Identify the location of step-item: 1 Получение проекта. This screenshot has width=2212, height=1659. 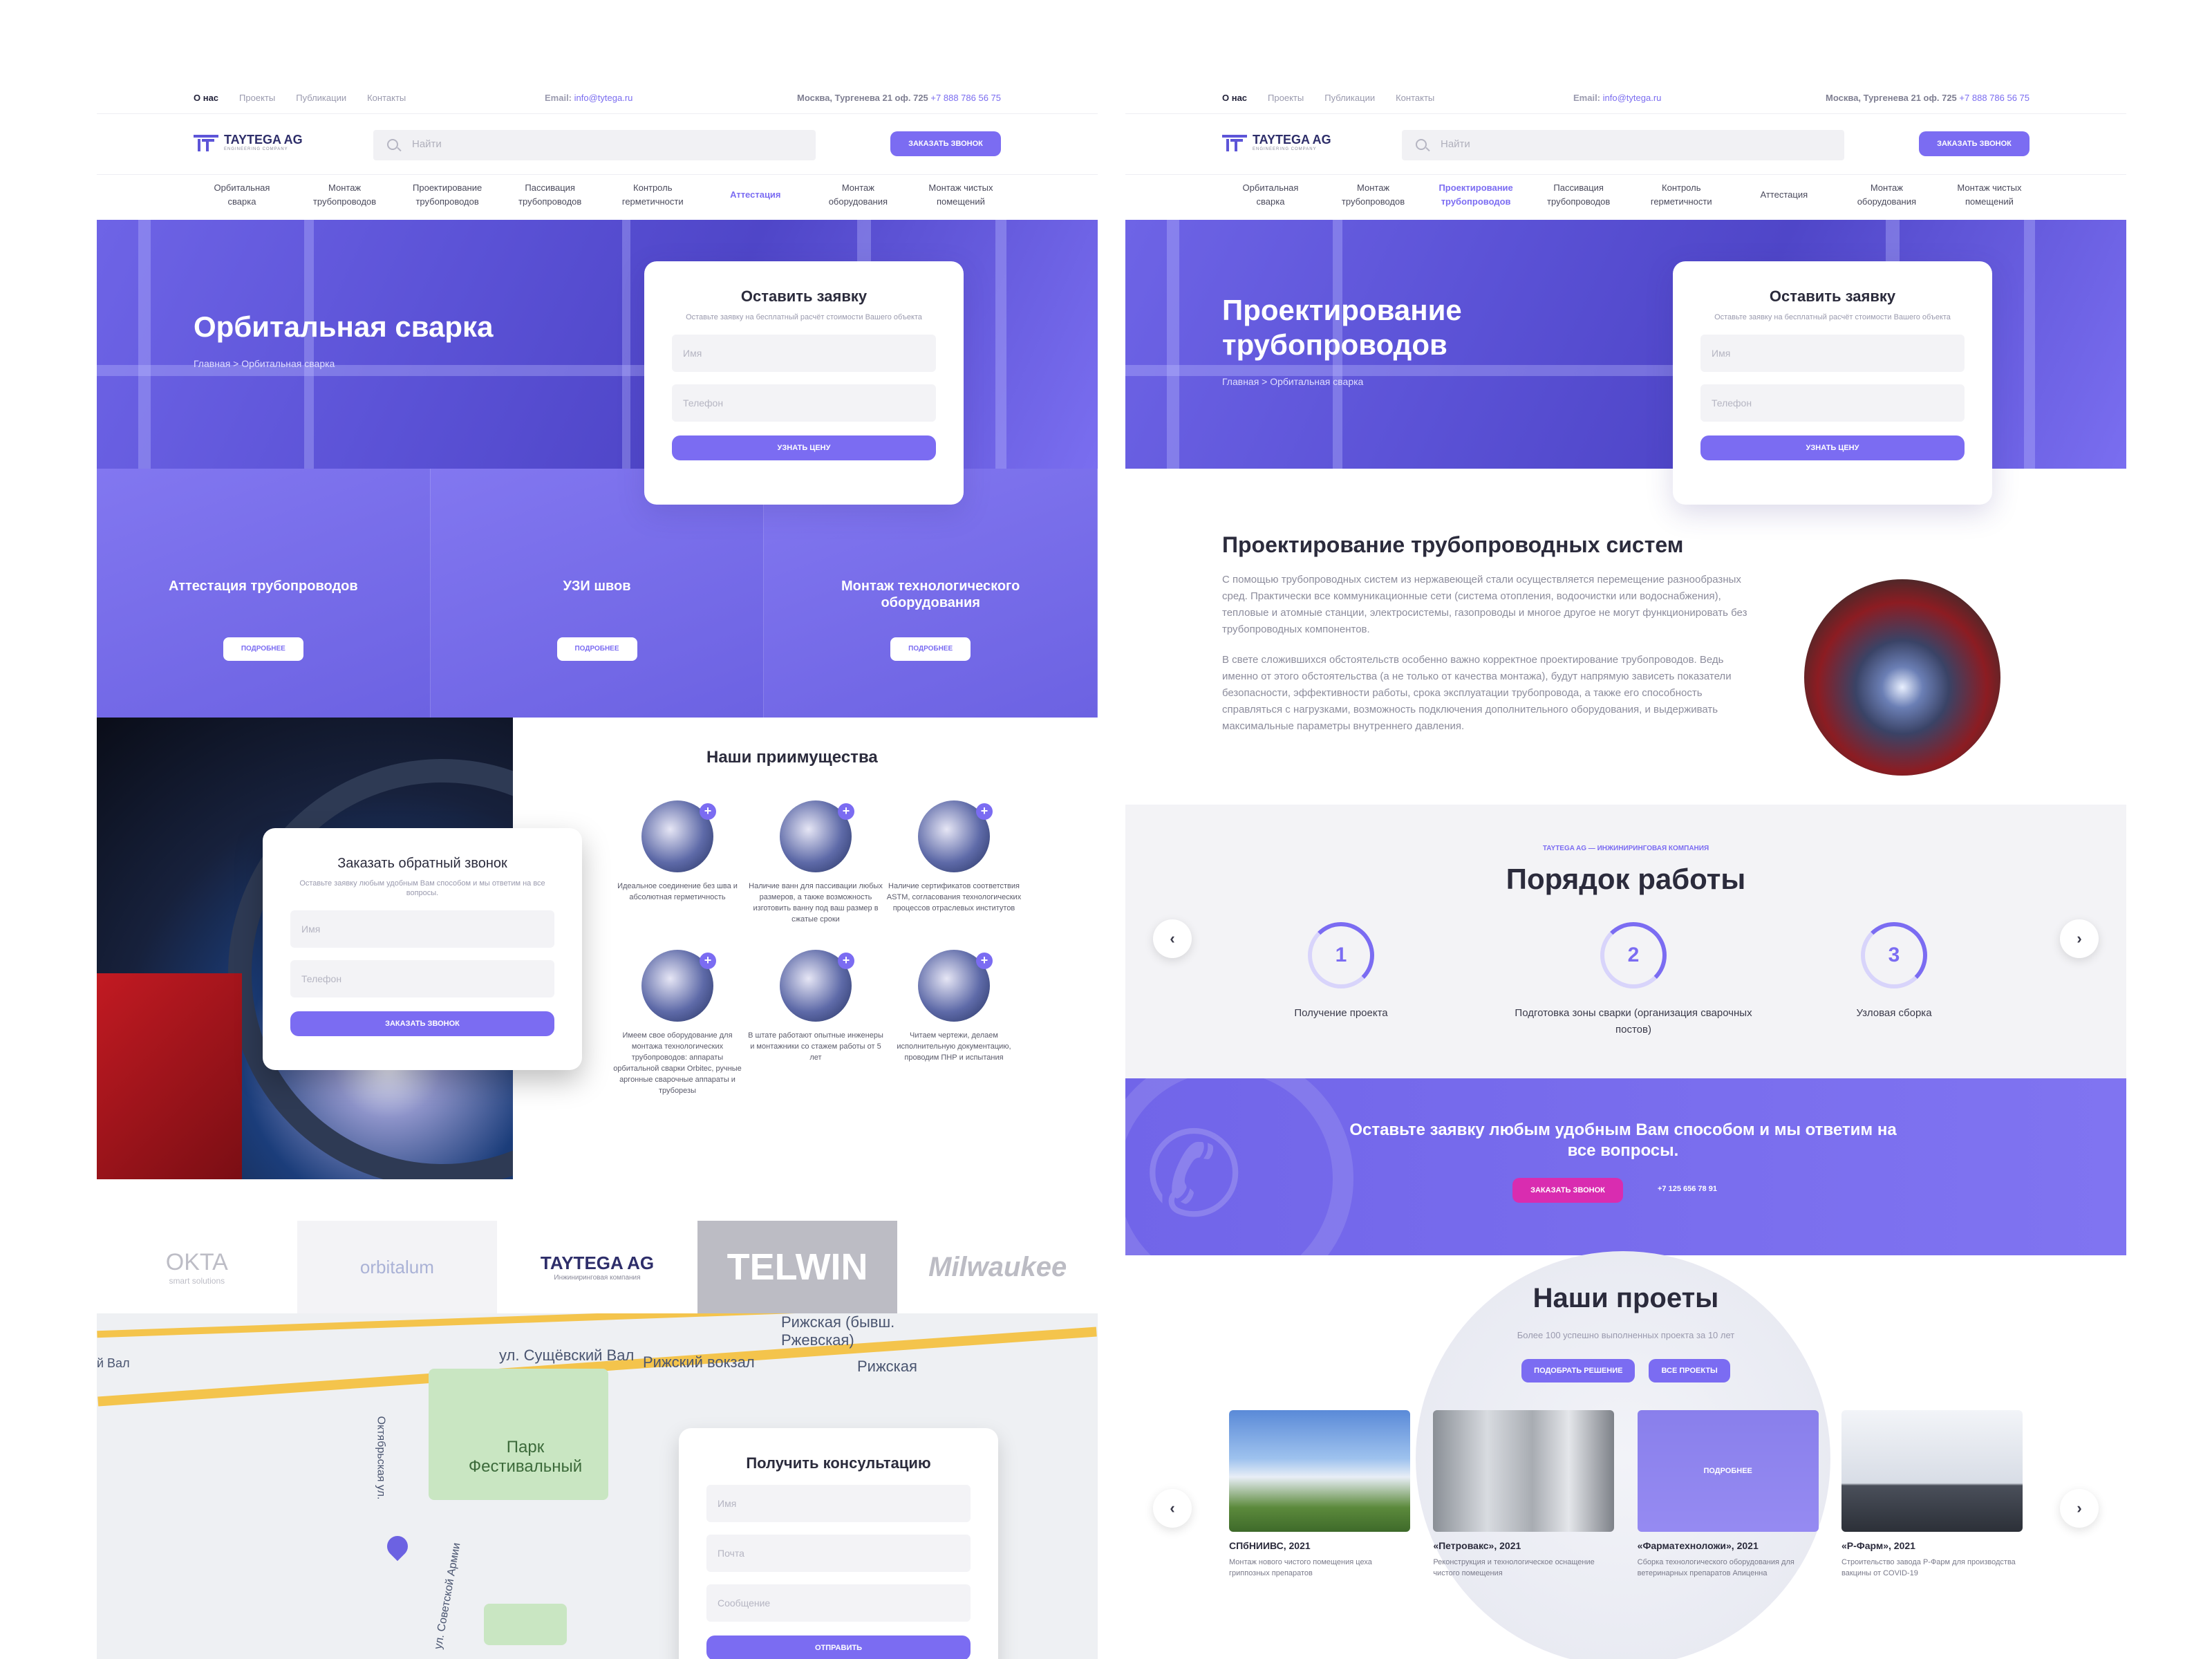
(1341, 972).